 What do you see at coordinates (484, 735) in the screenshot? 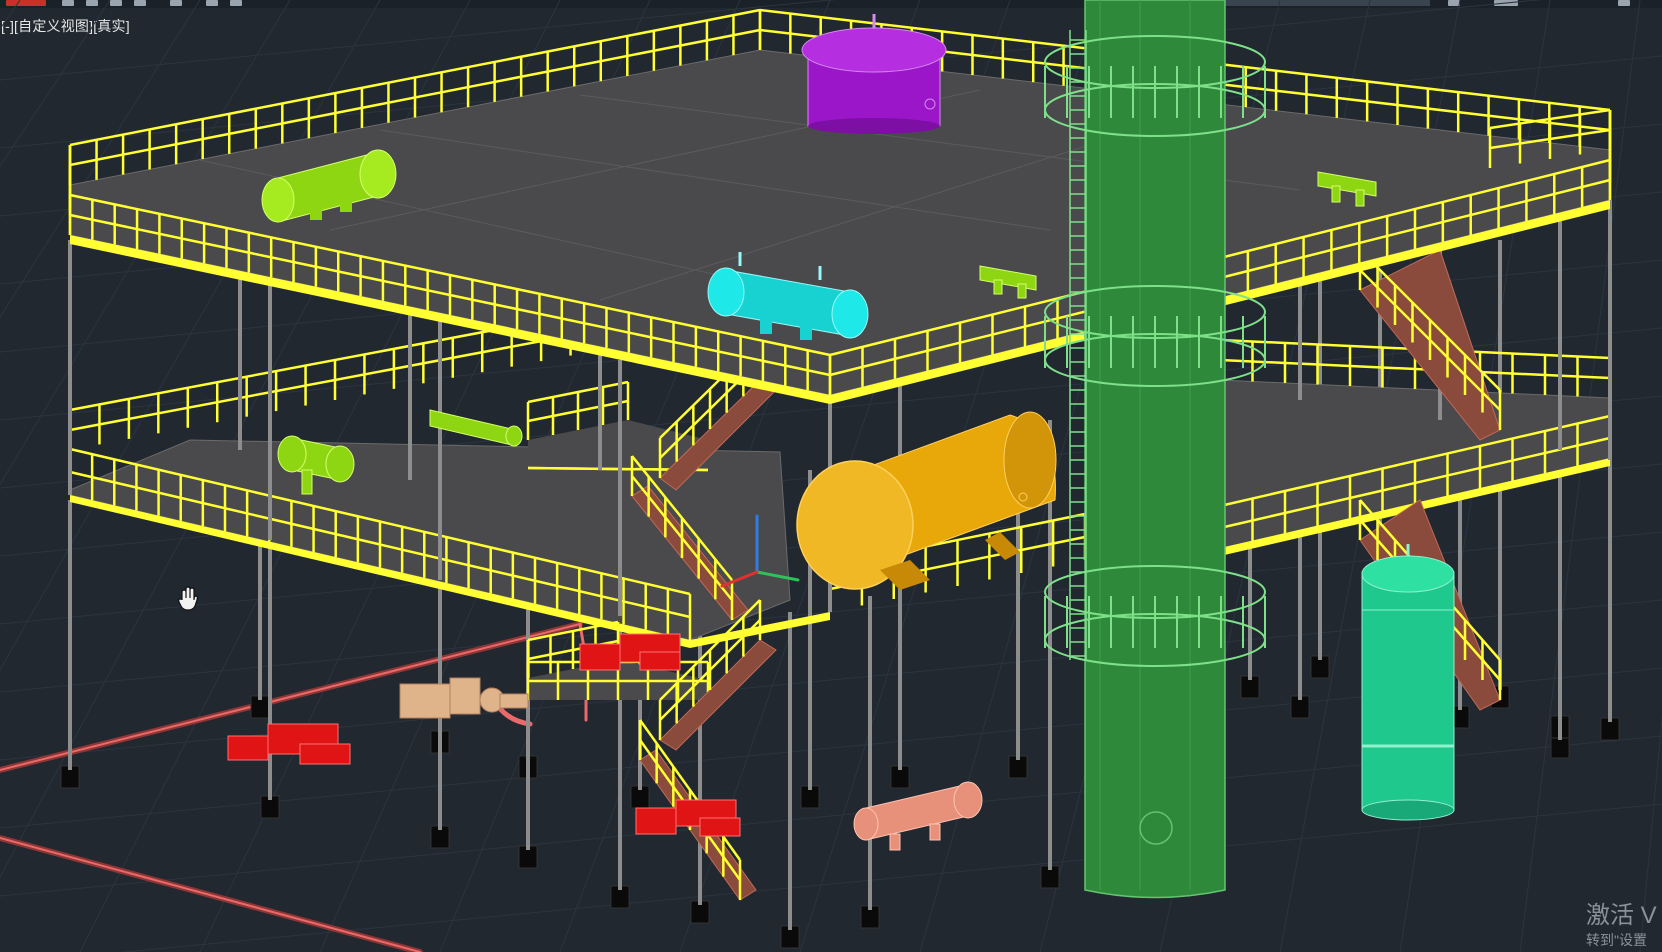
I see `pump-group-red` at bounding box center [484, 735].